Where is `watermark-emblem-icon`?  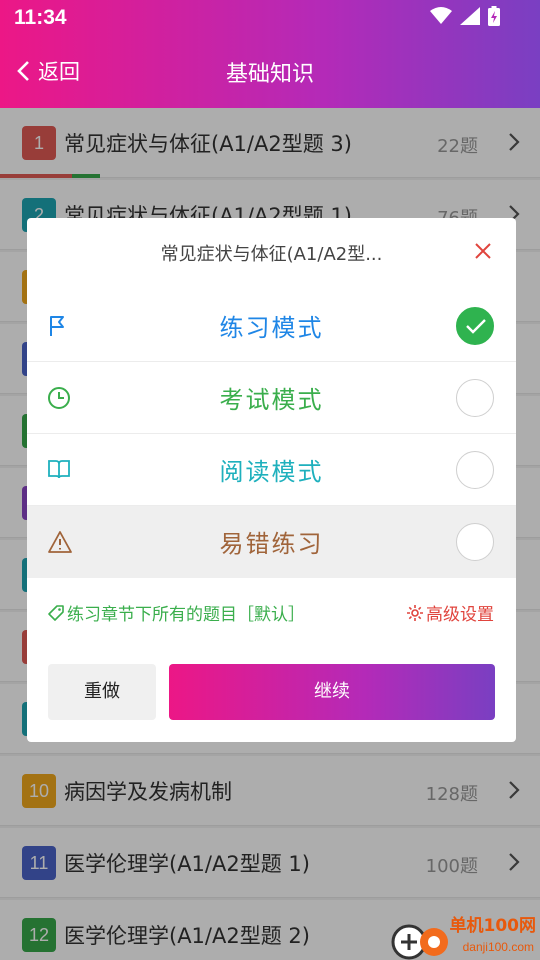
watermark-emblem-icon is located at coordinates (419, 942).